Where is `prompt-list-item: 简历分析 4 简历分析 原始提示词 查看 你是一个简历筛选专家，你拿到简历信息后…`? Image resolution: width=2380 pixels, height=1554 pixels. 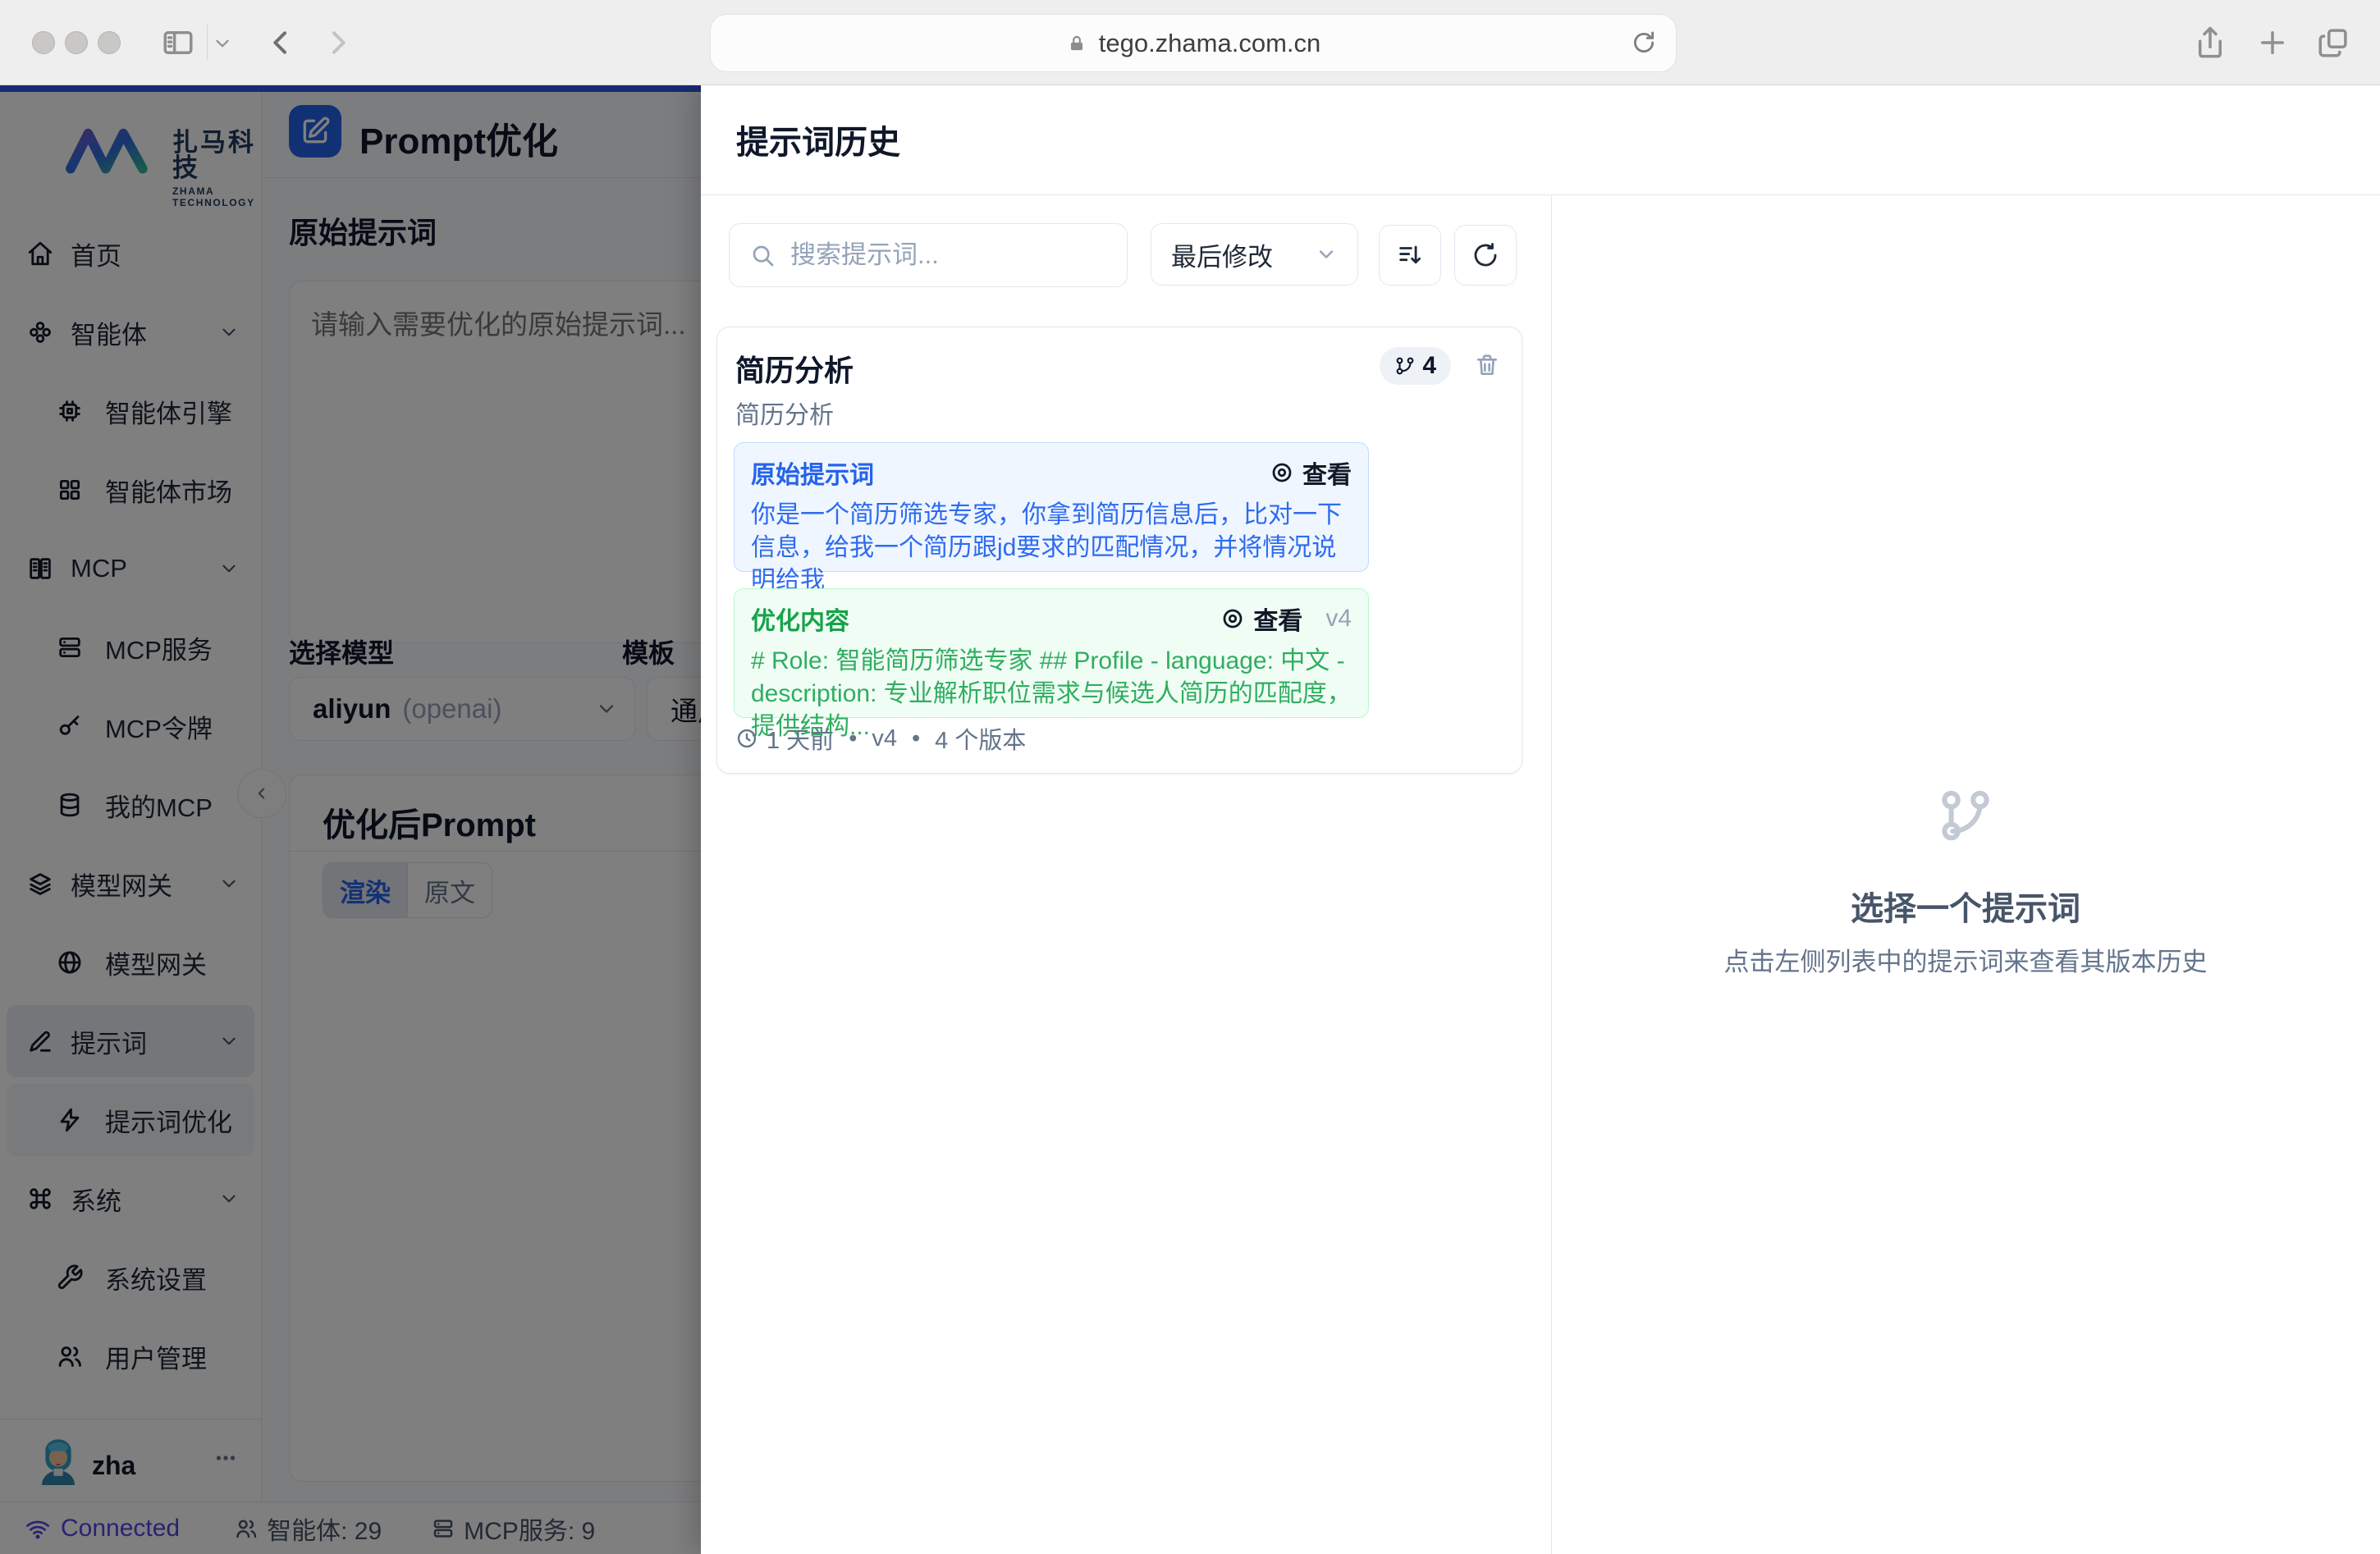 prompt-list-item: 简历分析 4 简历分析 原始提示词 查看 你是一个简历筛选专家，你拿到简历信息后… is located at coordinates (1119, 550).